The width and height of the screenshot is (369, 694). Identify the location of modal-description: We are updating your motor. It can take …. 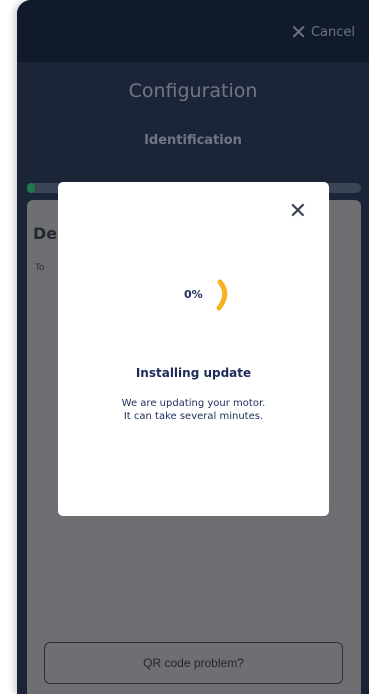
(193, 410).